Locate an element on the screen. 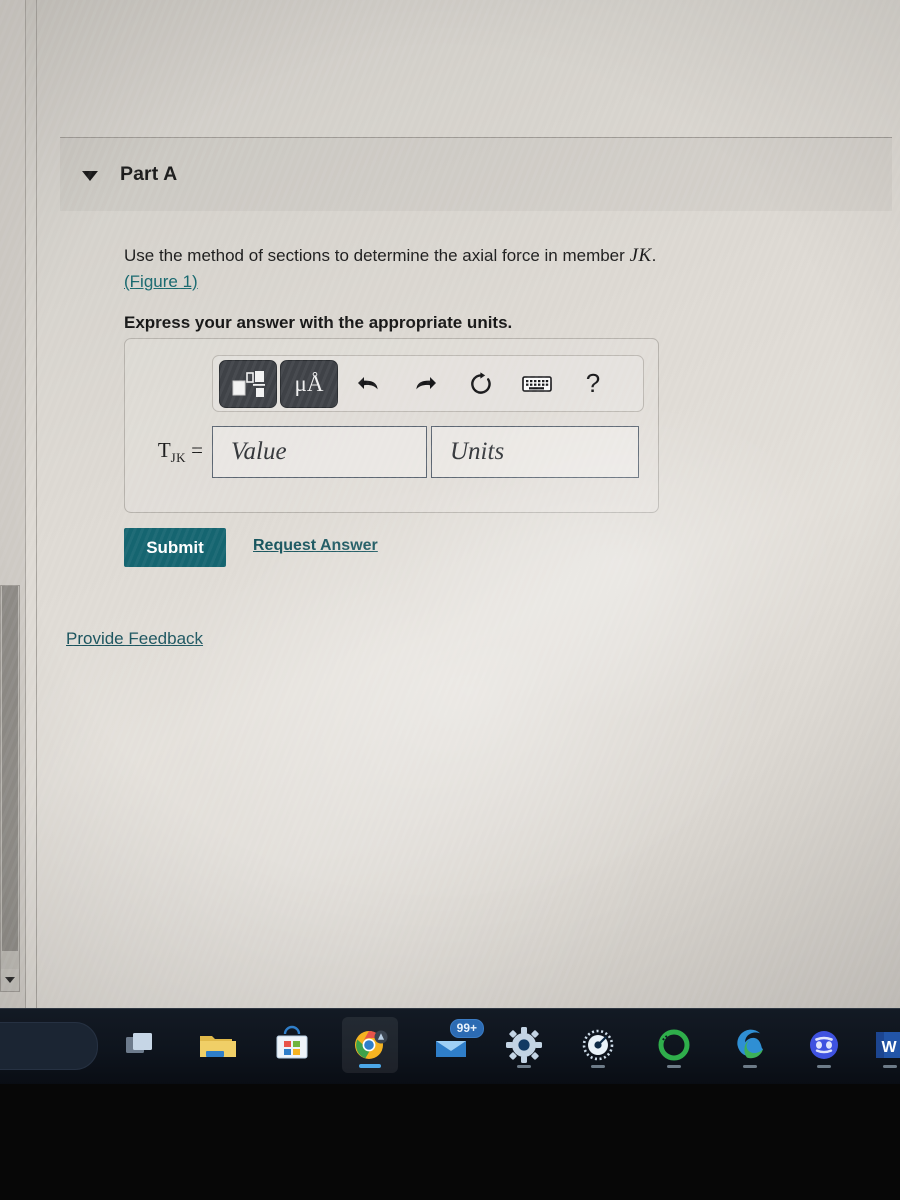  part-a-header: Part A is located at coordinates (476, 174).